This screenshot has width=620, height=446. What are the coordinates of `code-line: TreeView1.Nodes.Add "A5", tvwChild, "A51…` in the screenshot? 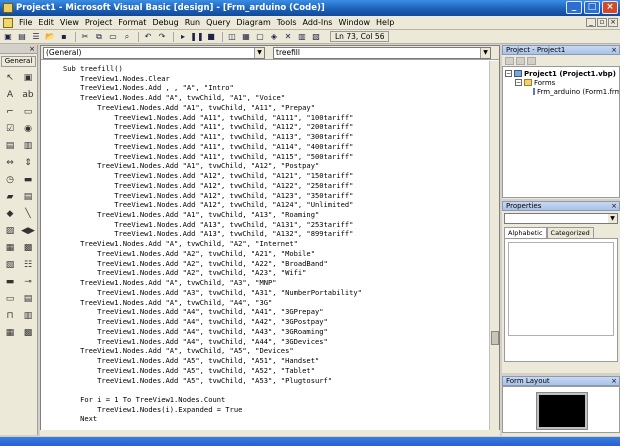 It's located at (274, 361).